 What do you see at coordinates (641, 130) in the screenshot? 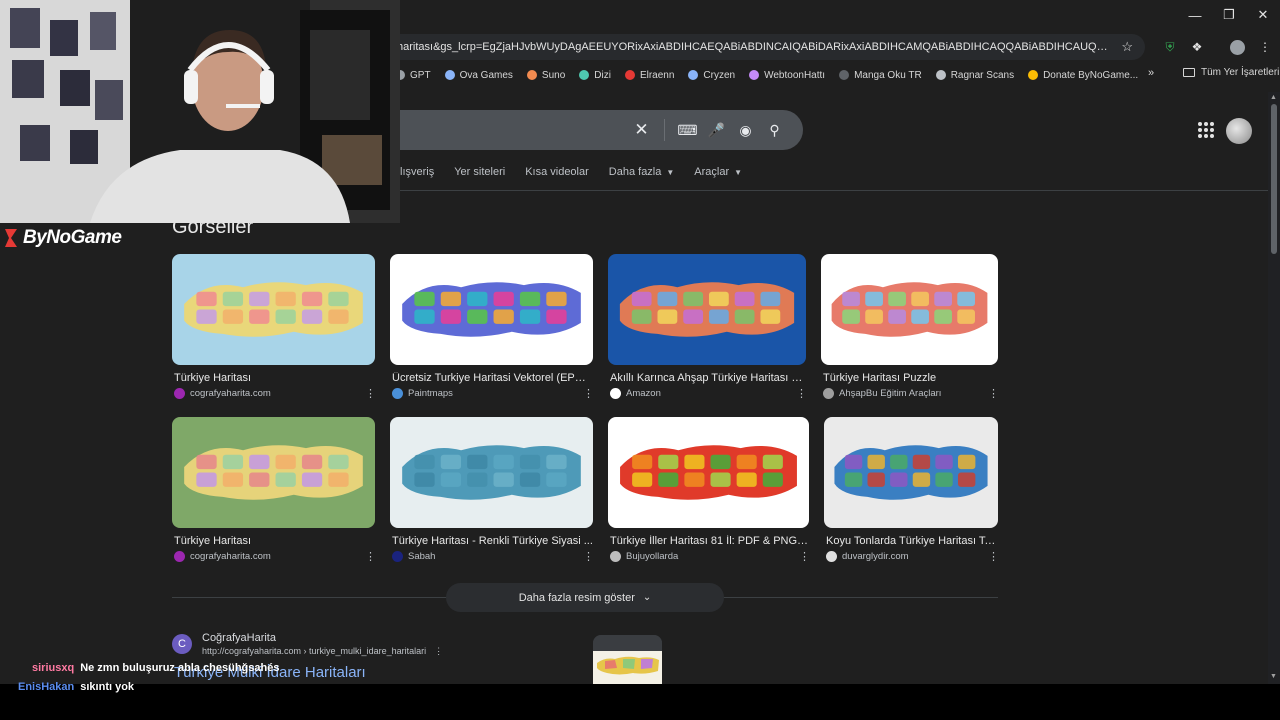
I see `clear-icon: ✕` at bounding box center [641, 130].